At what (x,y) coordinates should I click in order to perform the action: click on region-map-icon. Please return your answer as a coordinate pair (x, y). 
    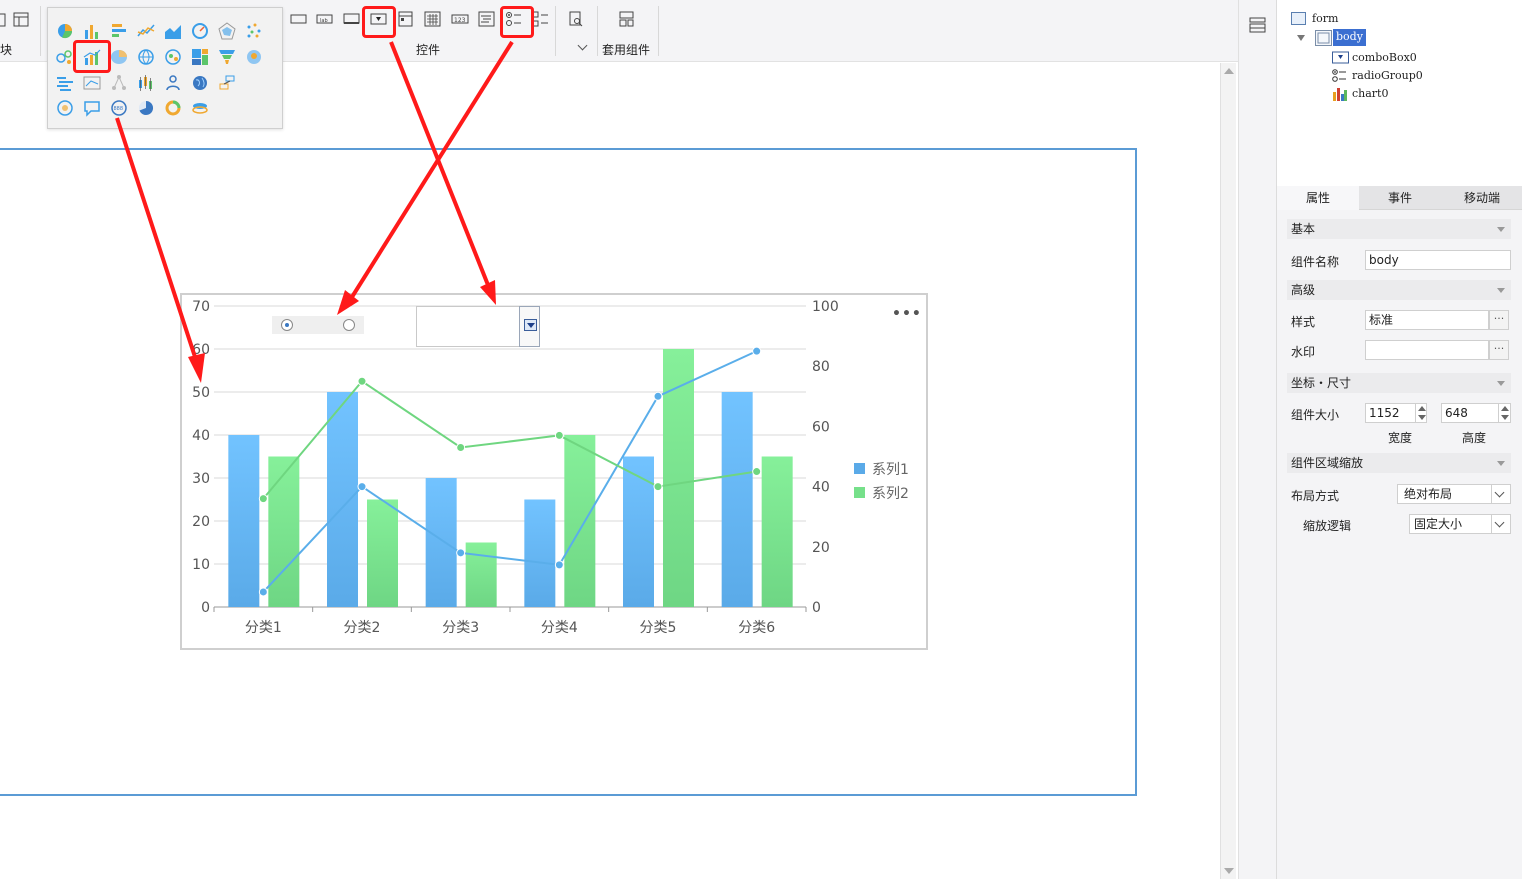
    Looking at the image, I should click on (173, 57).